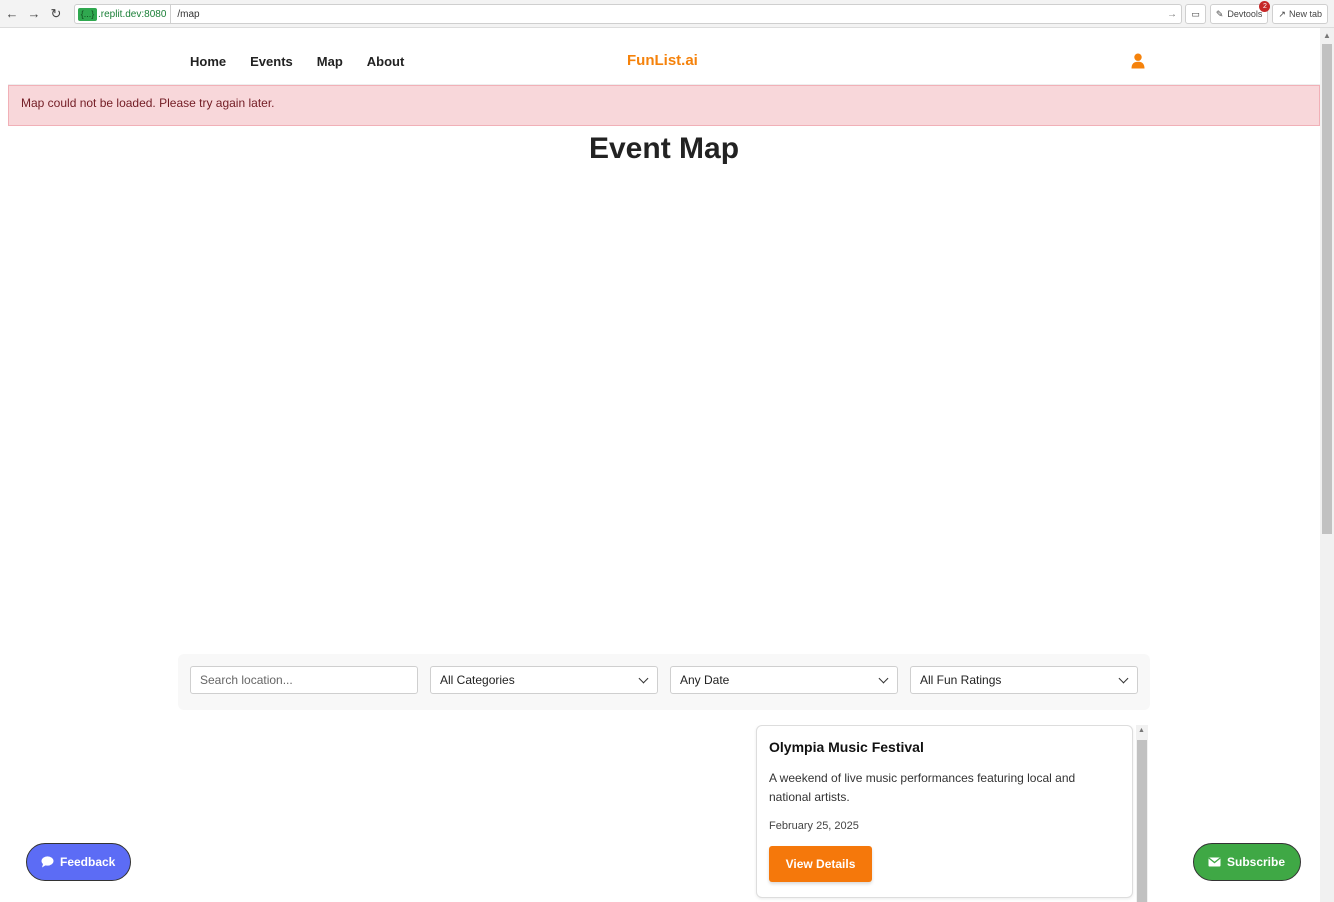  I want to click on new-tab-button: ↗ New tab, so click(1300, 14).